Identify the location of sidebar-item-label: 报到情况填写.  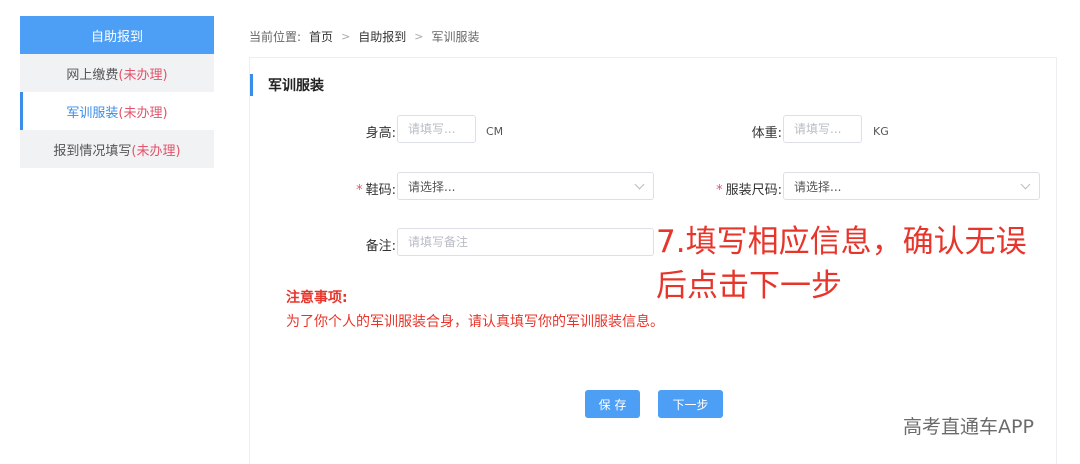
(92, 151).